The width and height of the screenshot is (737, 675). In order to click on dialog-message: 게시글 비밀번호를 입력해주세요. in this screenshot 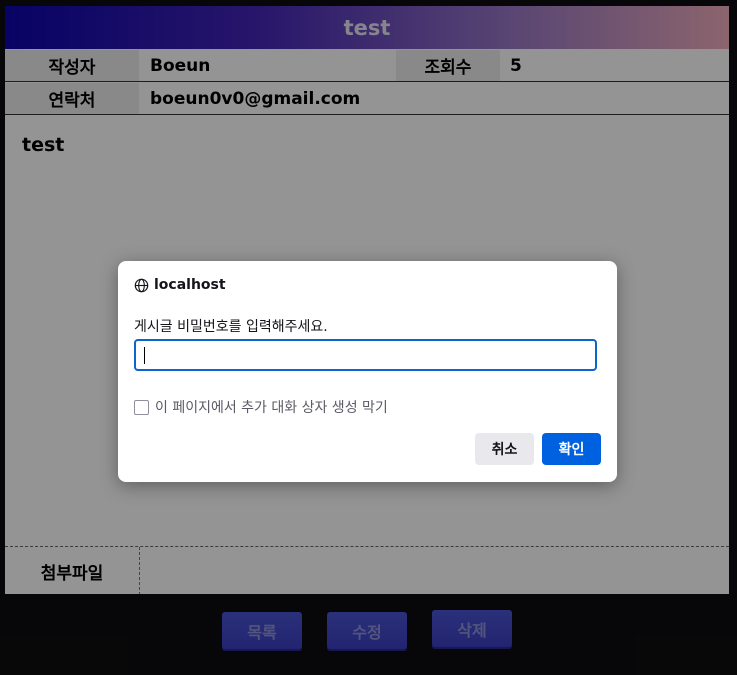, I will do `click(231, 327)`.